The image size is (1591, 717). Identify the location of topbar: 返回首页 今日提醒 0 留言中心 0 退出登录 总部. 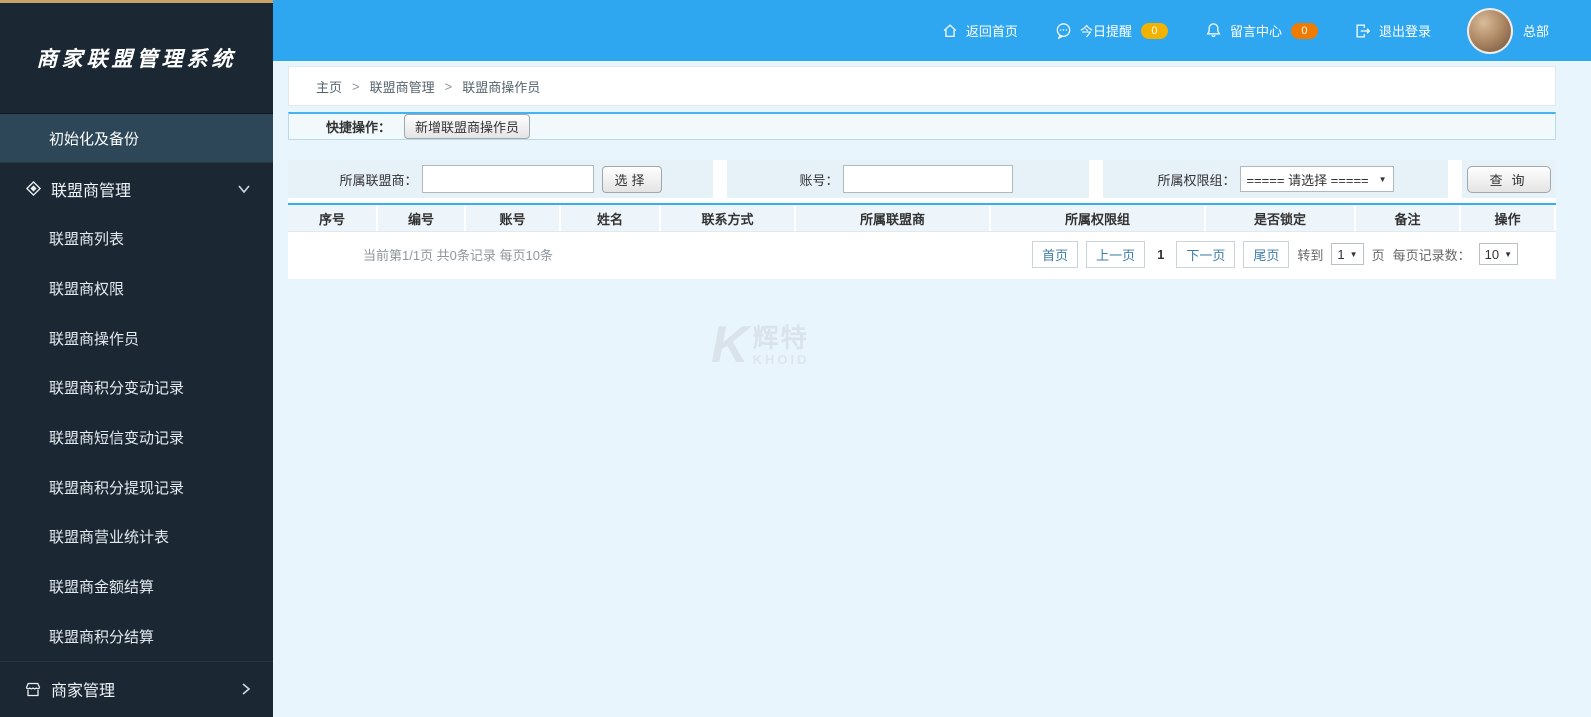
(932, 30).